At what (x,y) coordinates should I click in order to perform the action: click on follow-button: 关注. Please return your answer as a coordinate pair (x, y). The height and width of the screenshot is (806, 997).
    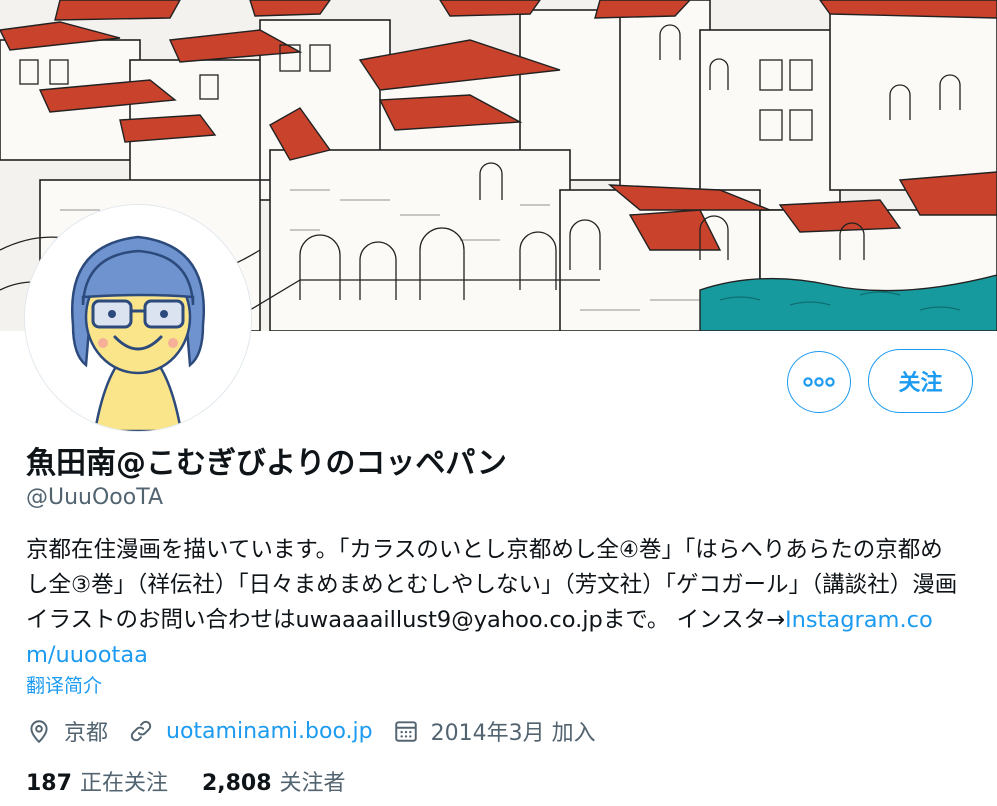
    Looking at the image, I should click on (920, 381).